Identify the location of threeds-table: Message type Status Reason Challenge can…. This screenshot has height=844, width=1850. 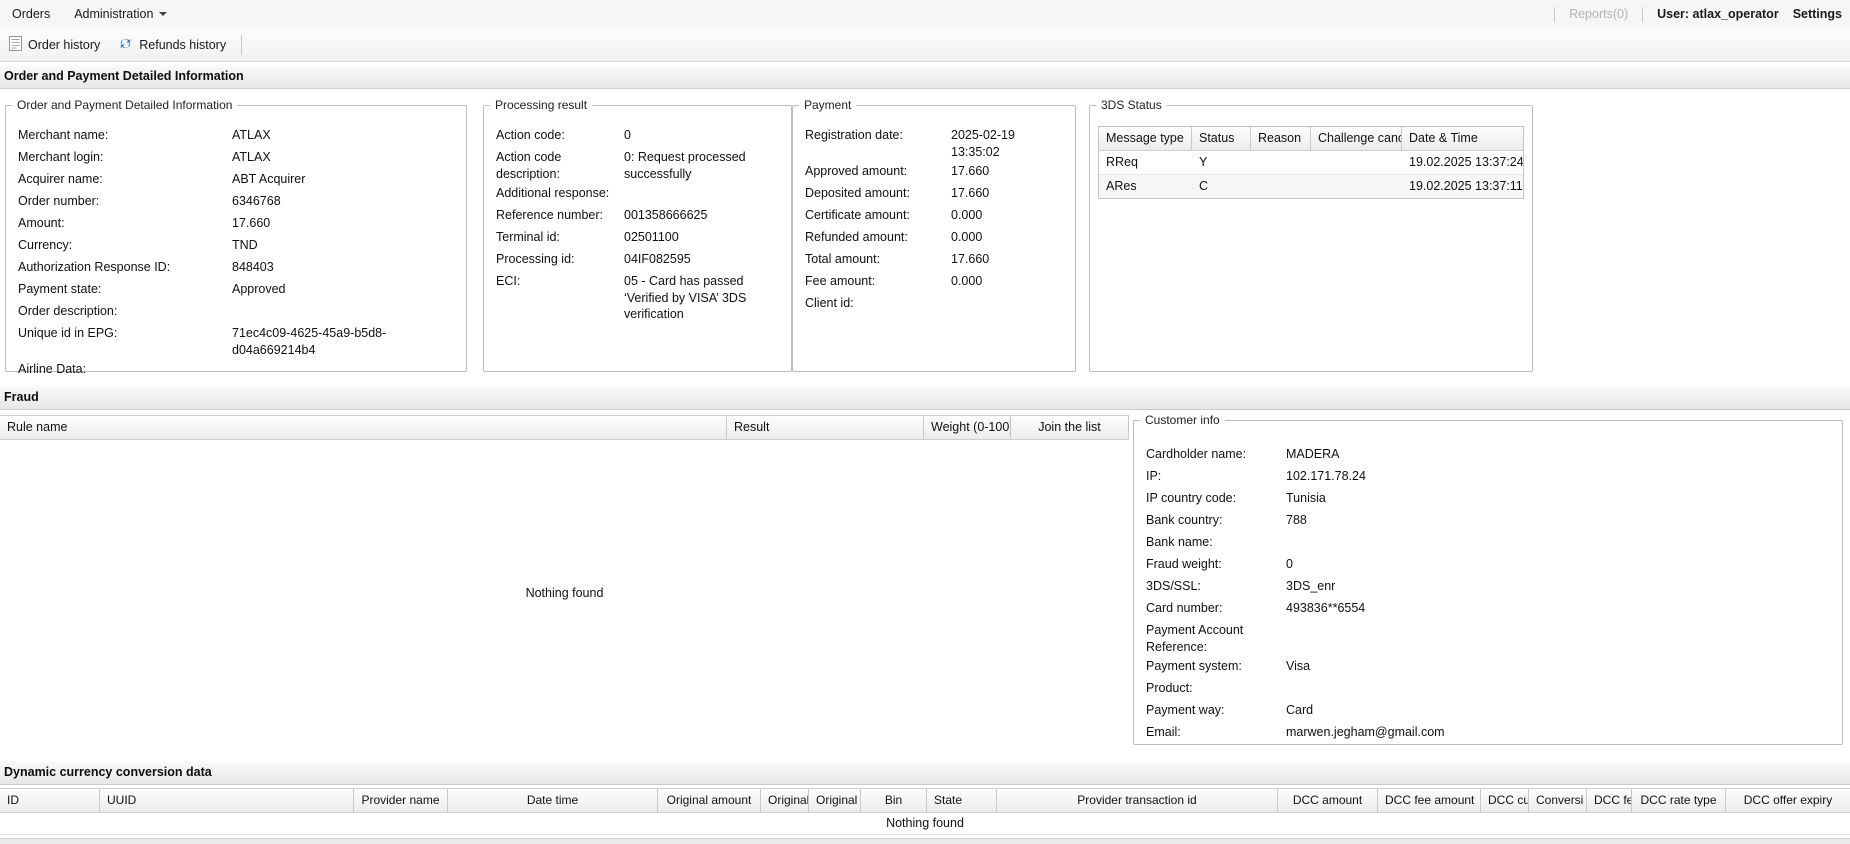
(1311, 162).